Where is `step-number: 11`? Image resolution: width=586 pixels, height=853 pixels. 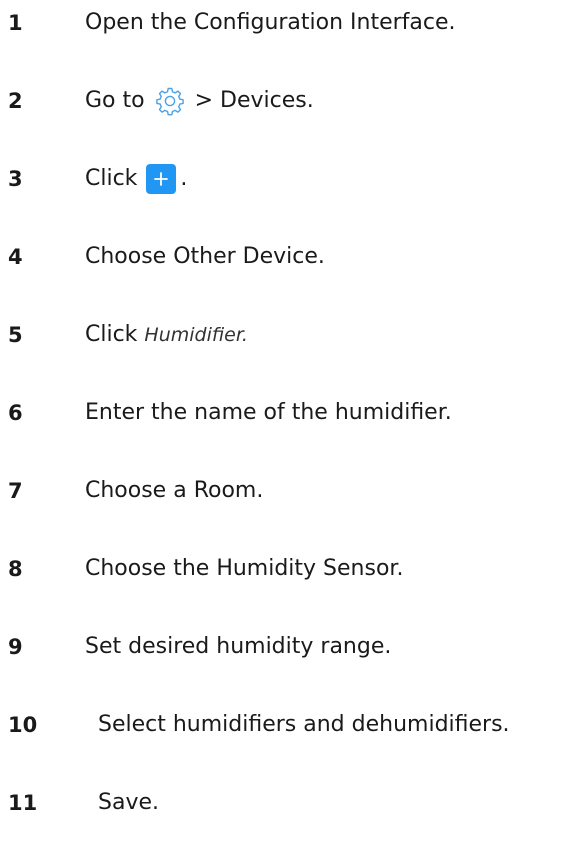
step-number: 11 is located at coordinates (23, 803).